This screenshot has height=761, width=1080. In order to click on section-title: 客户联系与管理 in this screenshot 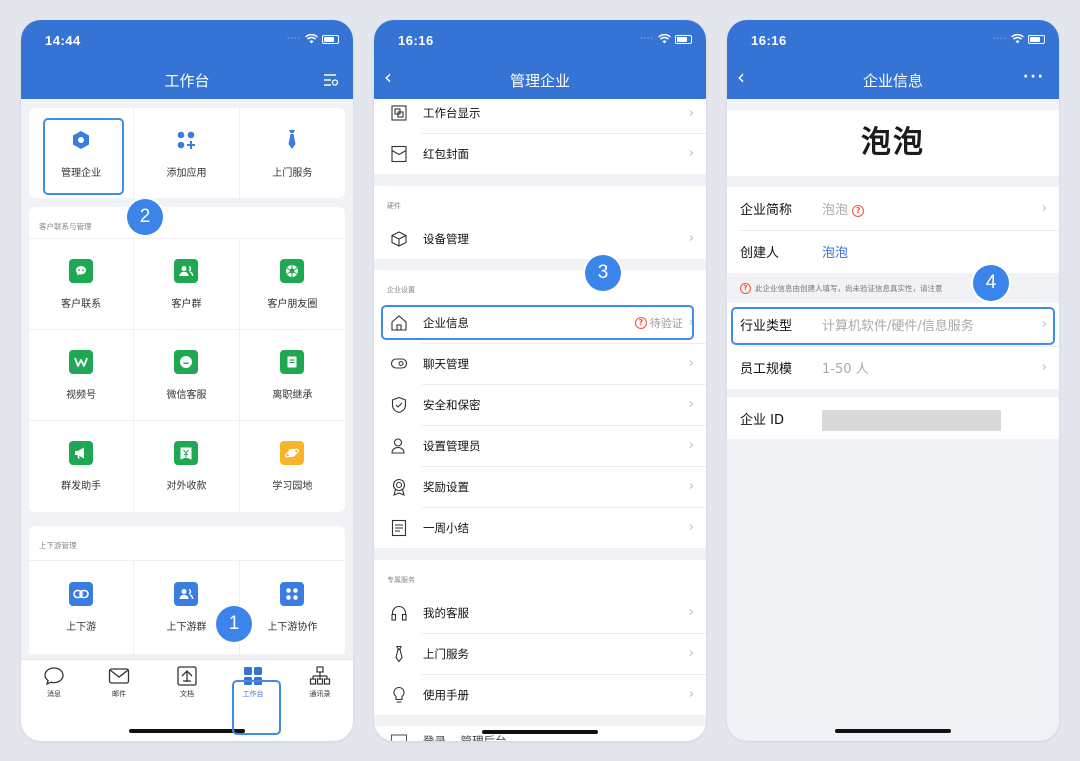, I will do `click(187, 223)`.